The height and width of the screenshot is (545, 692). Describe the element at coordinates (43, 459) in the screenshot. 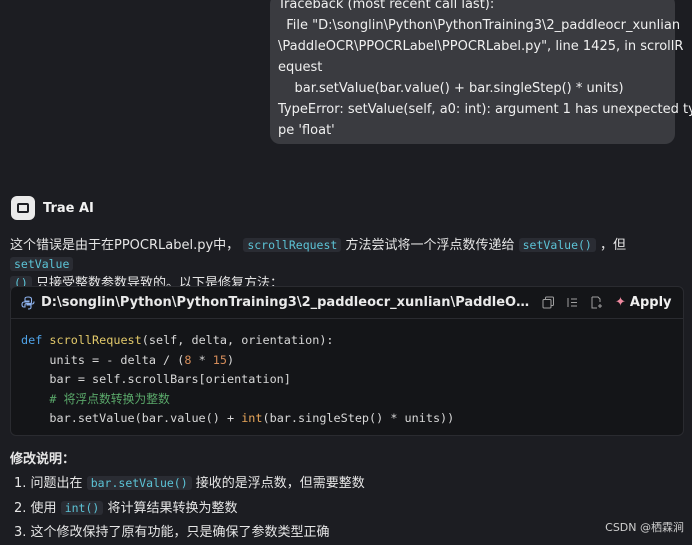

I see `fix-title: 修改说明：` at that location.